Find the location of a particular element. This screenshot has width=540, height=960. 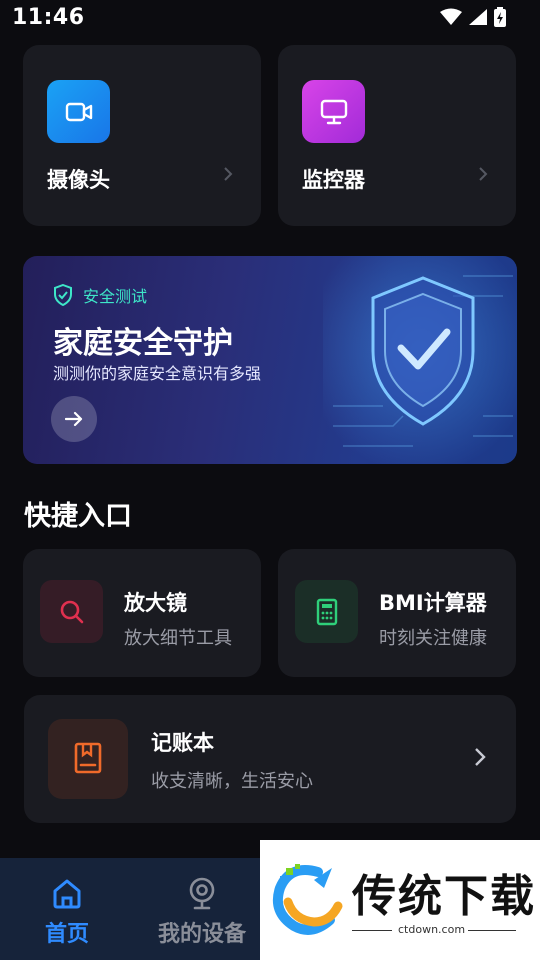

battery-icon is located at coordinates (500, 17).